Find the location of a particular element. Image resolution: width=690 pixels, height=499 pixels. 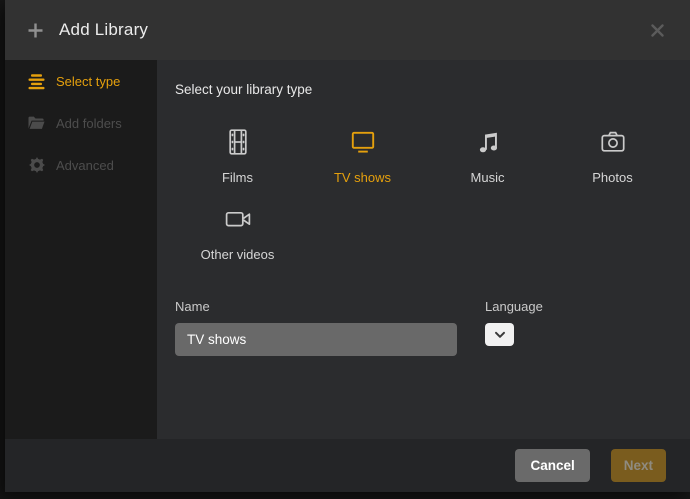

list-icon is located at coordinates (36, 81).